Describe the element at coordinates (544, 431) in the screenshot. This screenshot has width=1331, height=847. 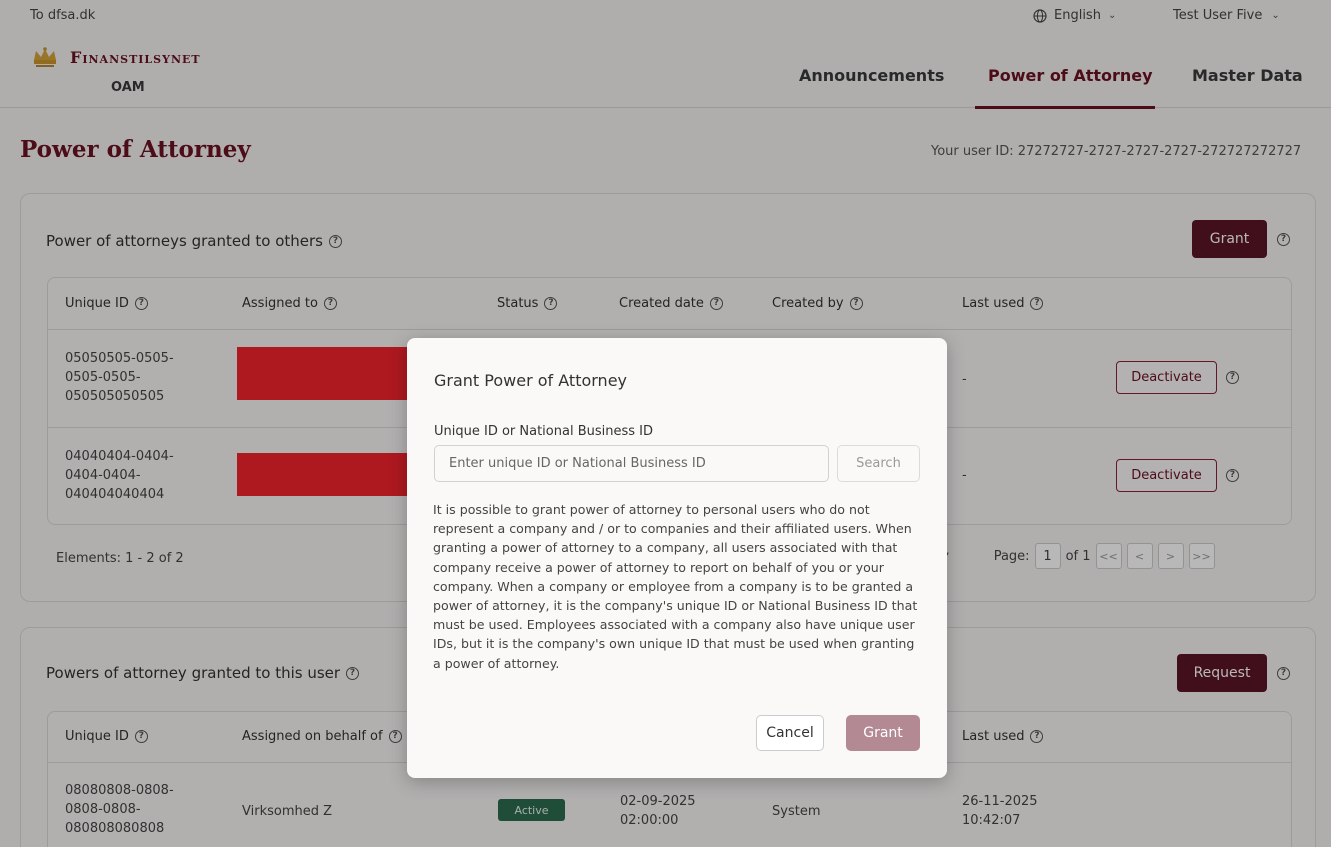
I see `unique-id-field-label: Unique ID or National Business ID` at that location.